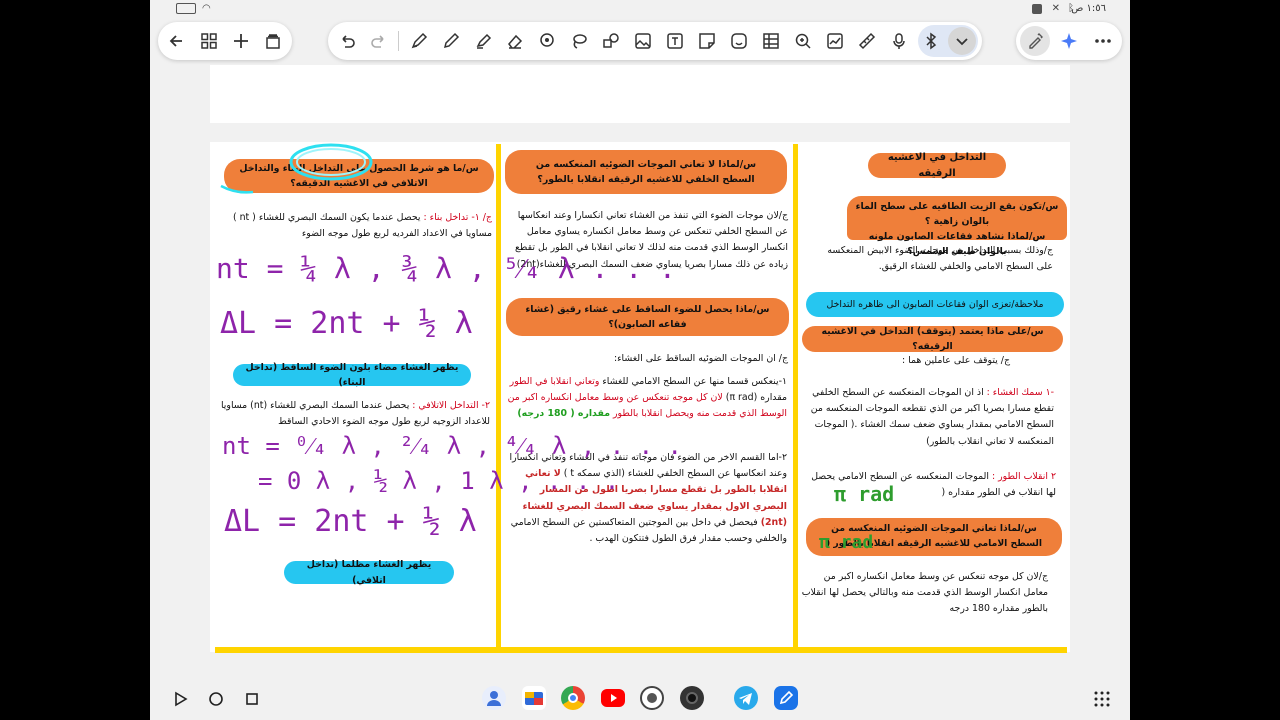 The width and height of the screenshot is (1280, 720). Describe the element at coordinates (483, 41) in the screenshot. I see `highlighter-icon` at that location.